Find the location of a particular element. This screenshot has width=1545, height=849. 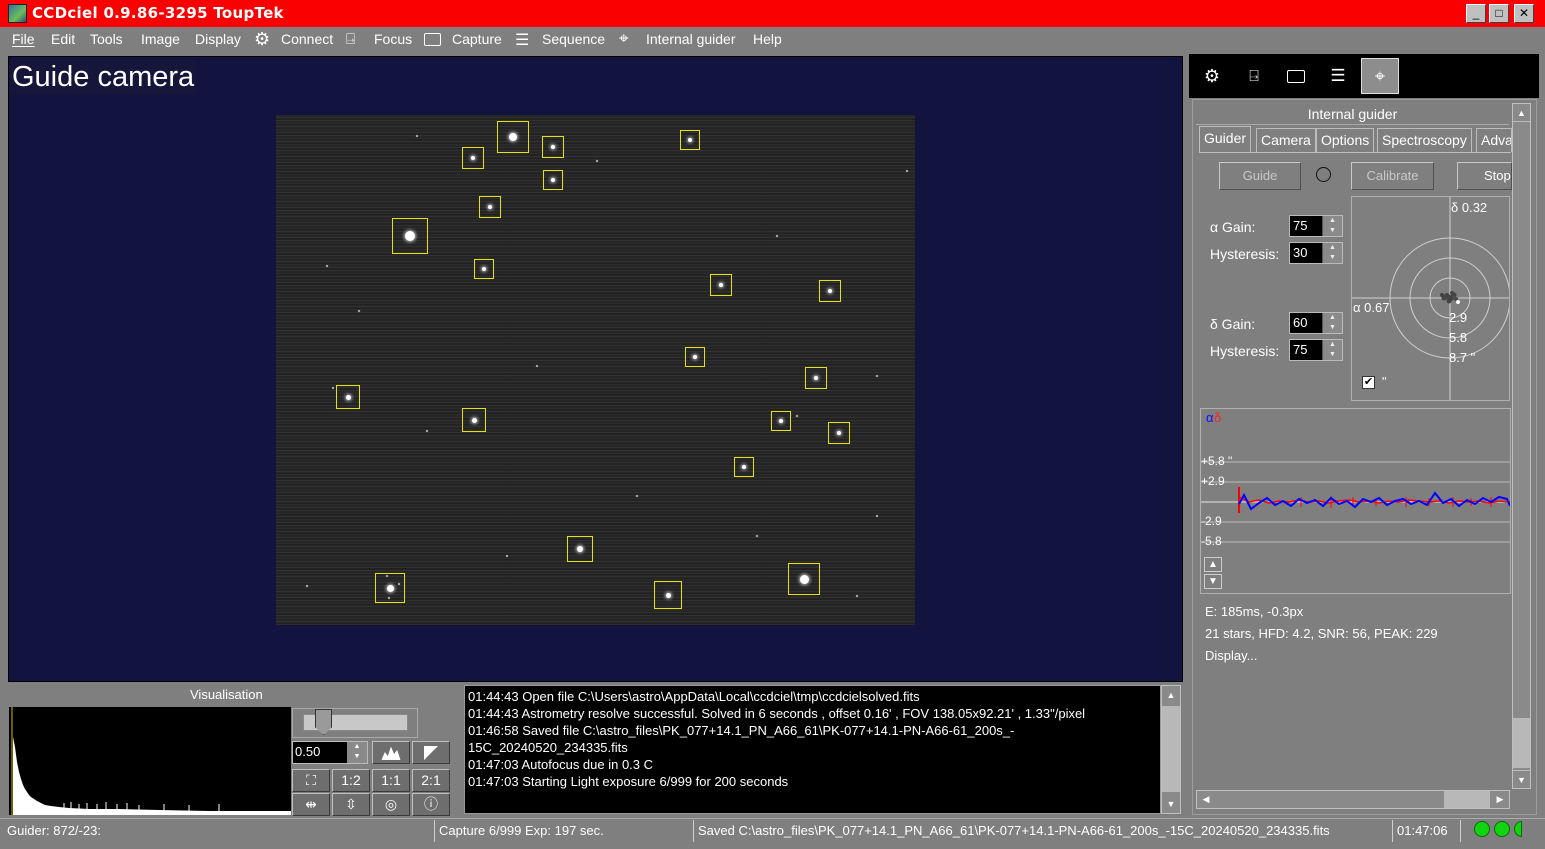

tab-spectroscopy: Spectroscopy is located at coordinates (1424, 140).